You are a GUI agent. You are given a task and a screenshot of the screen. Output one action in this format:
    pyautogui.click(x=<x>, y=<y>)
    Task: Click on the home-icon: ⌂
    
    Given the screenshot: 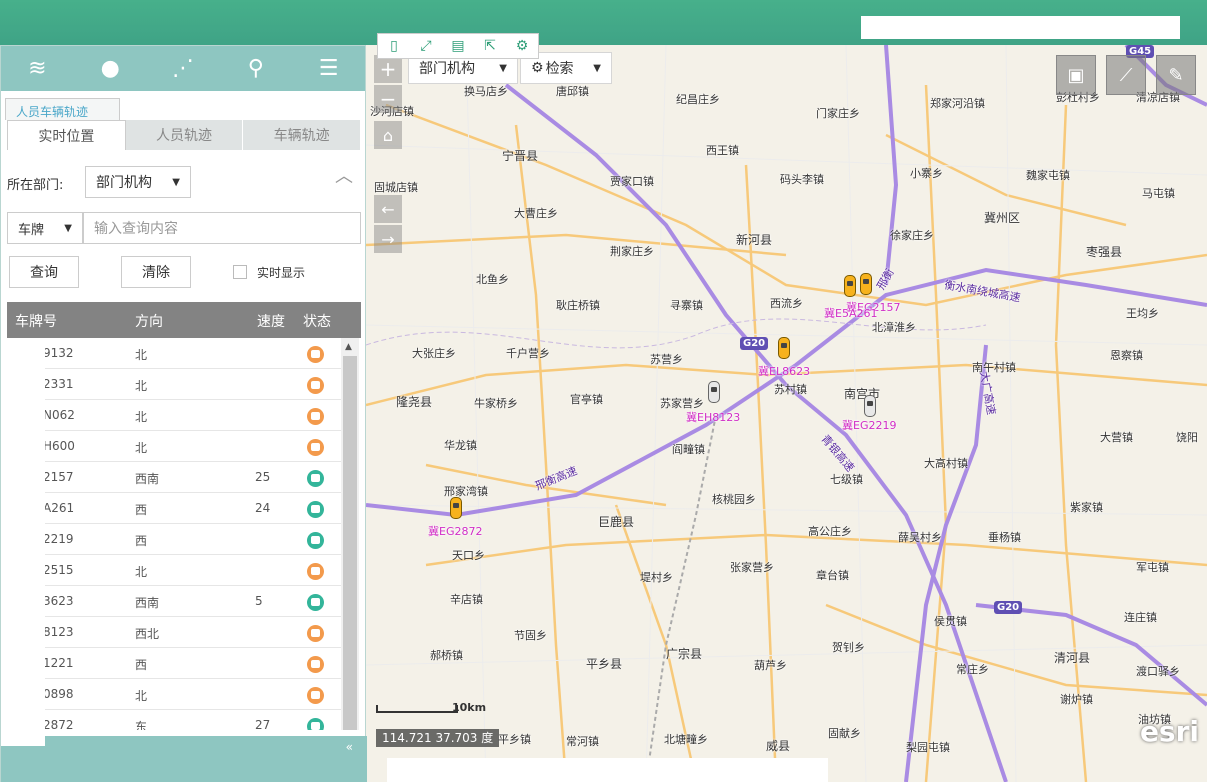 What is the action you would take?
    pyautogui.click(x=388, y=135)
    